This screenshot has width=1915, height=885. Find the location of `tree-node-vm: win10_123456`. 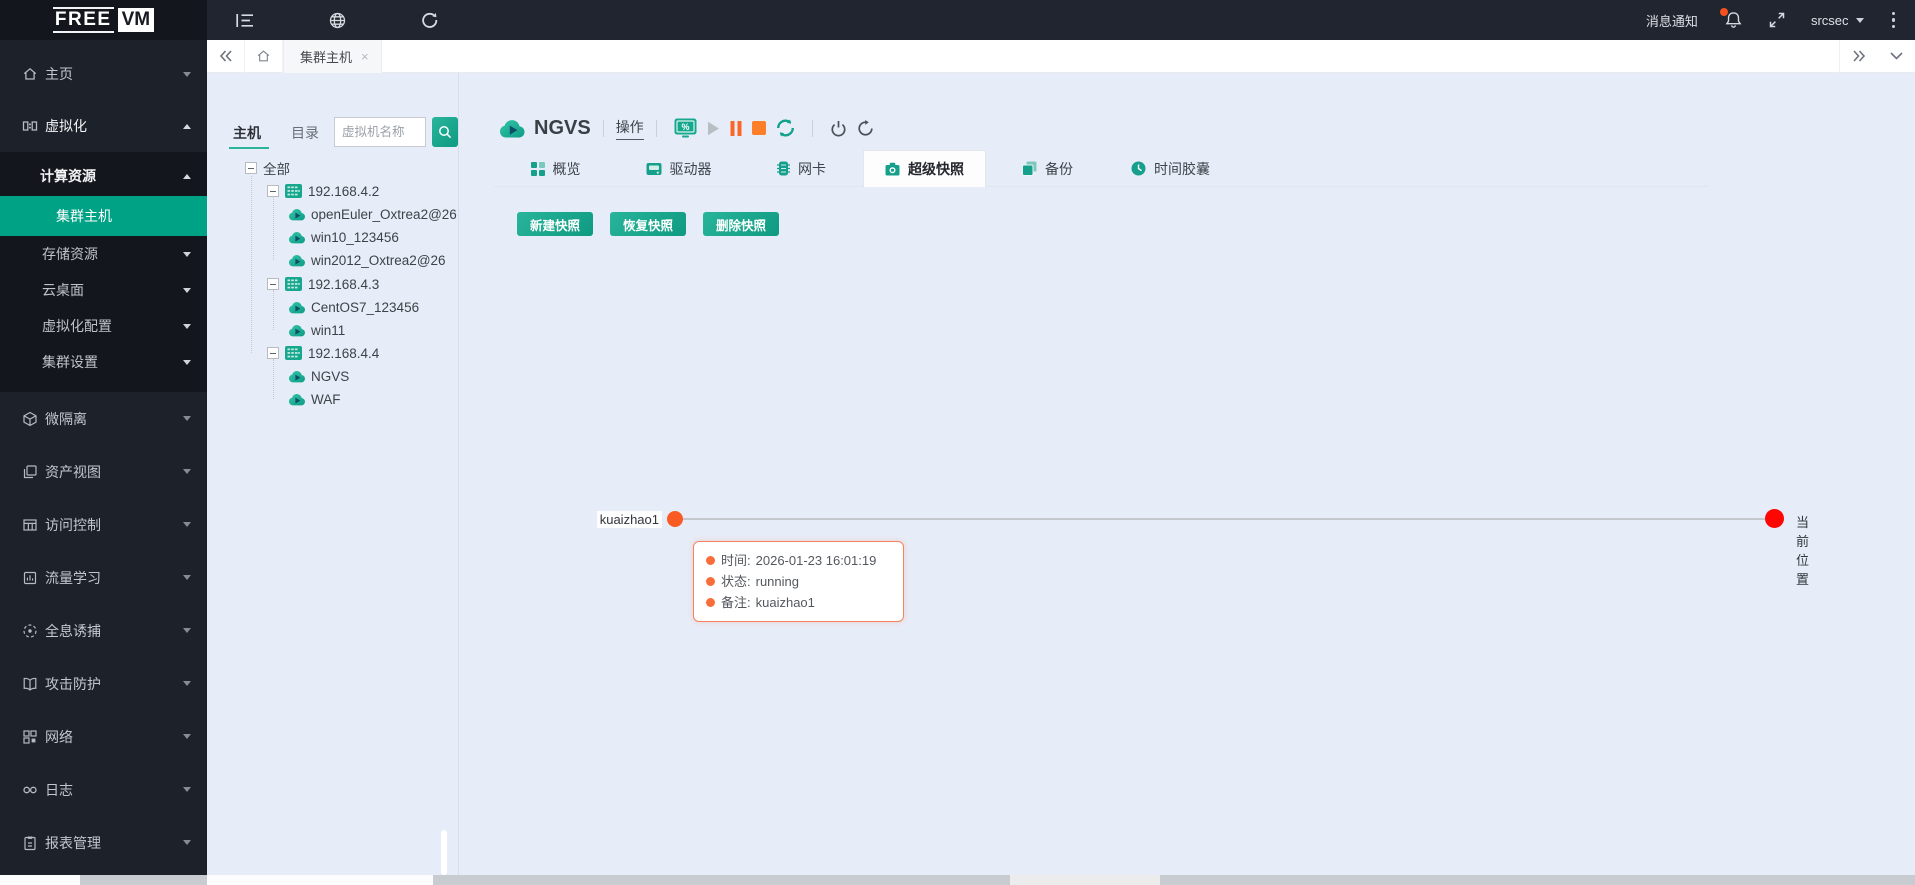

tree-node-vm: win10_123456 is located at coordinates (343, 237).